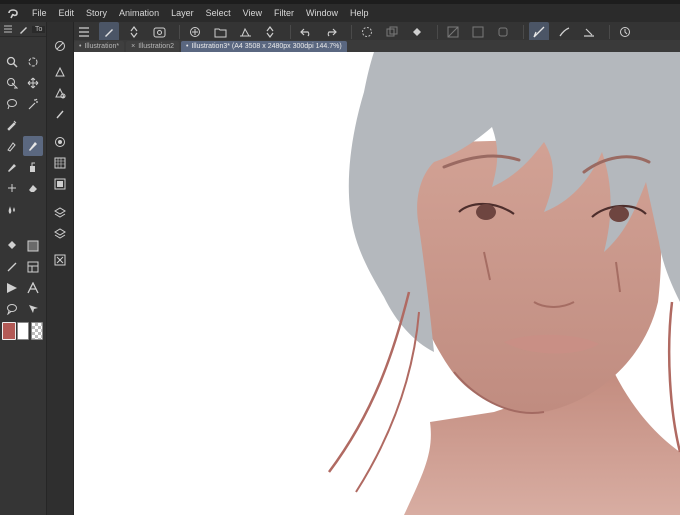  Describe the element at coordinates (96, 13) in the screenshot. I see `menu-story: Story` at that location.